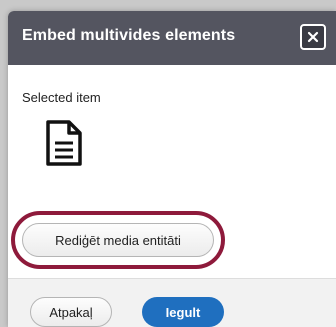 Image resolution: width=336 pixels, height=327 pixels. I want to click on edit-media-entity-button: Rediģēt media entitāti, so click(118, 240).